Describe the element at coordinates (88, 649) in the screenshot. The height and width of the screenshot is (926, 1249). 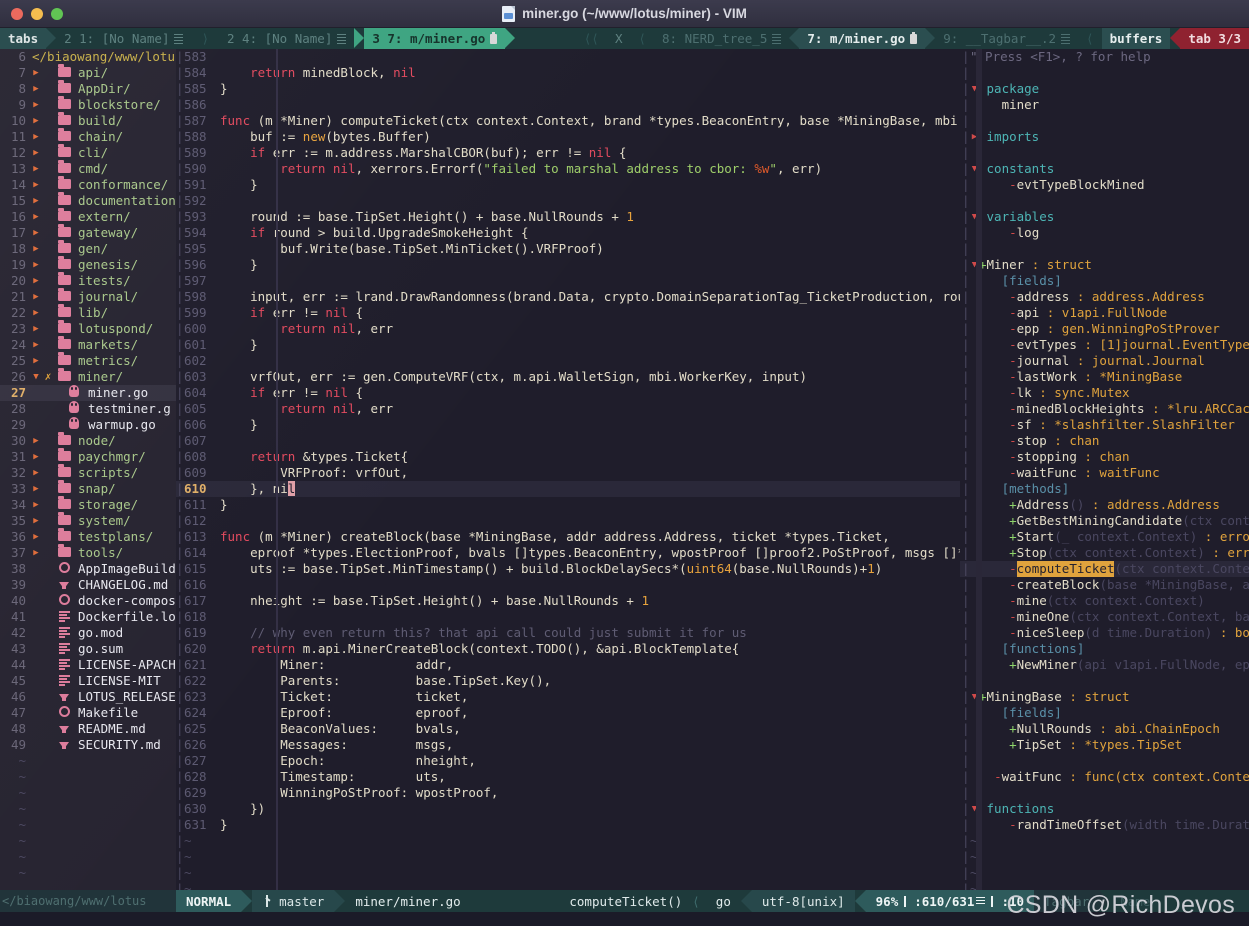
I see `nerdtree-file-row: 43 go.sum` at that location.